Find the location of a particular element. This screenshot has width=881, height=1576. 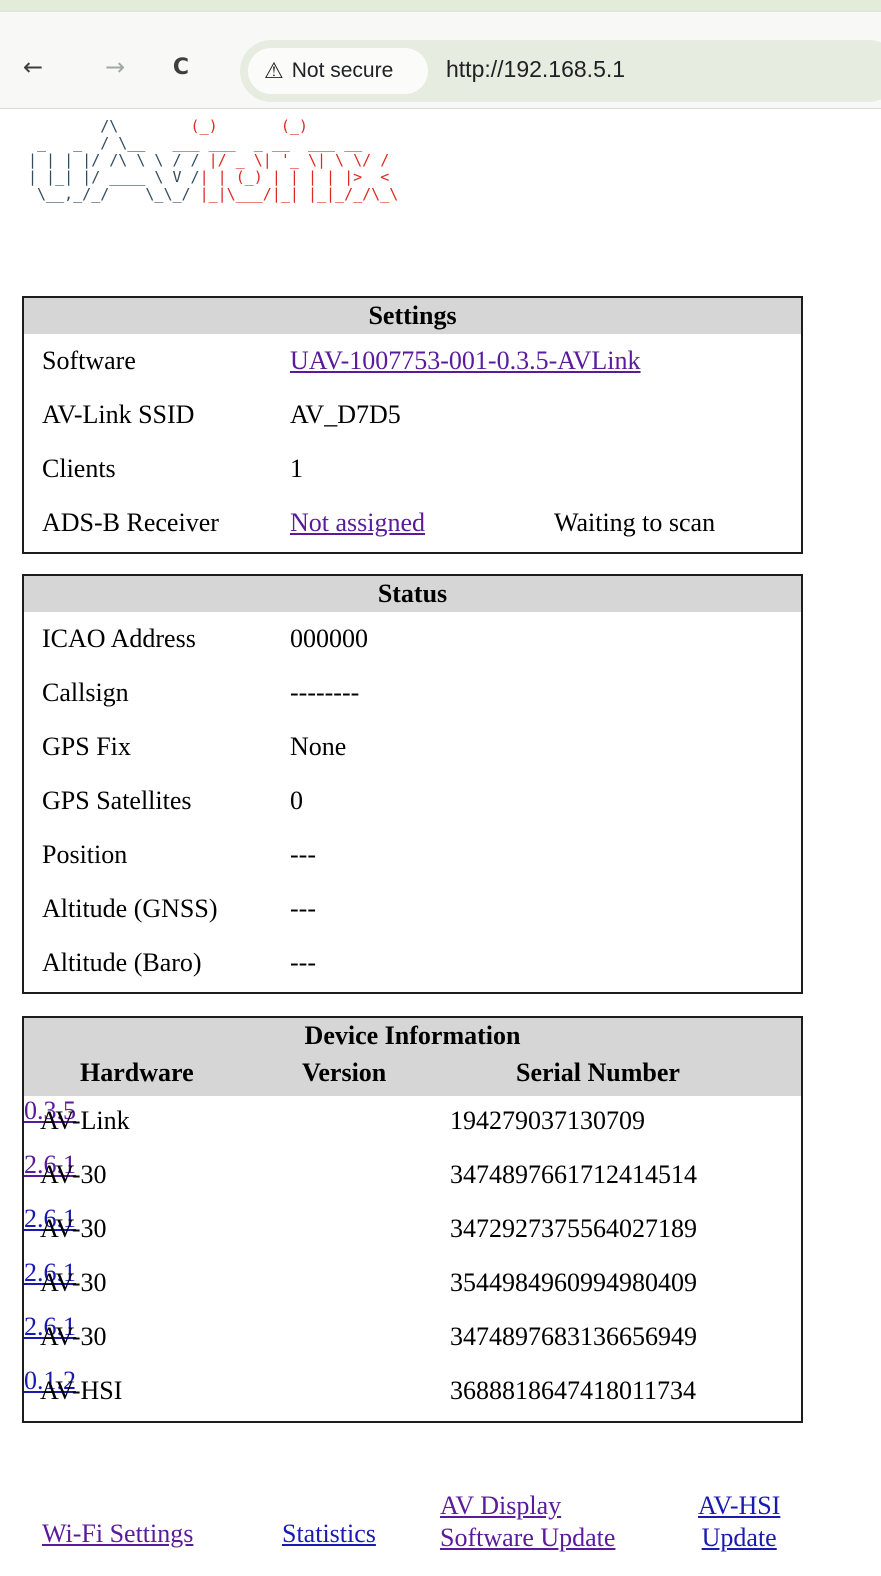

status-title: Status is located at coordinates (412, 594).